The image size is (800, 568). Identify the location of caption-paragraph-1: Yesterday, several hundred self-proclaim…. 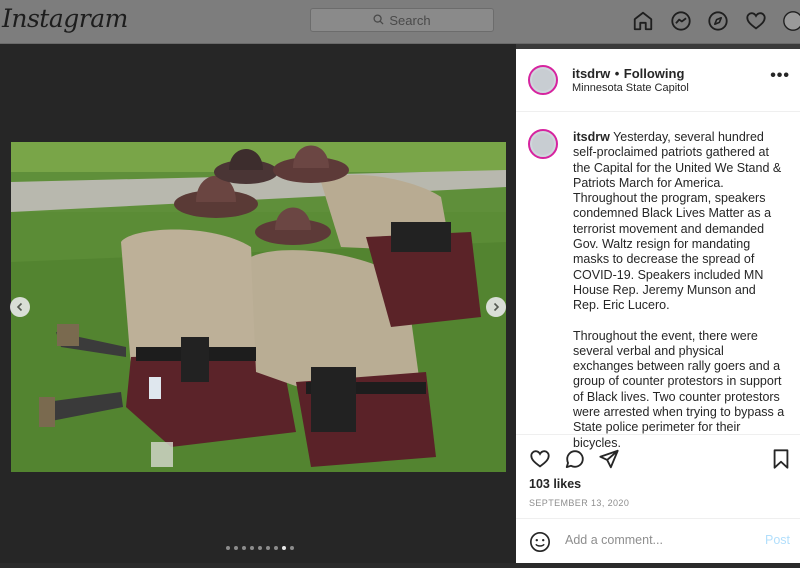
(677, 221).